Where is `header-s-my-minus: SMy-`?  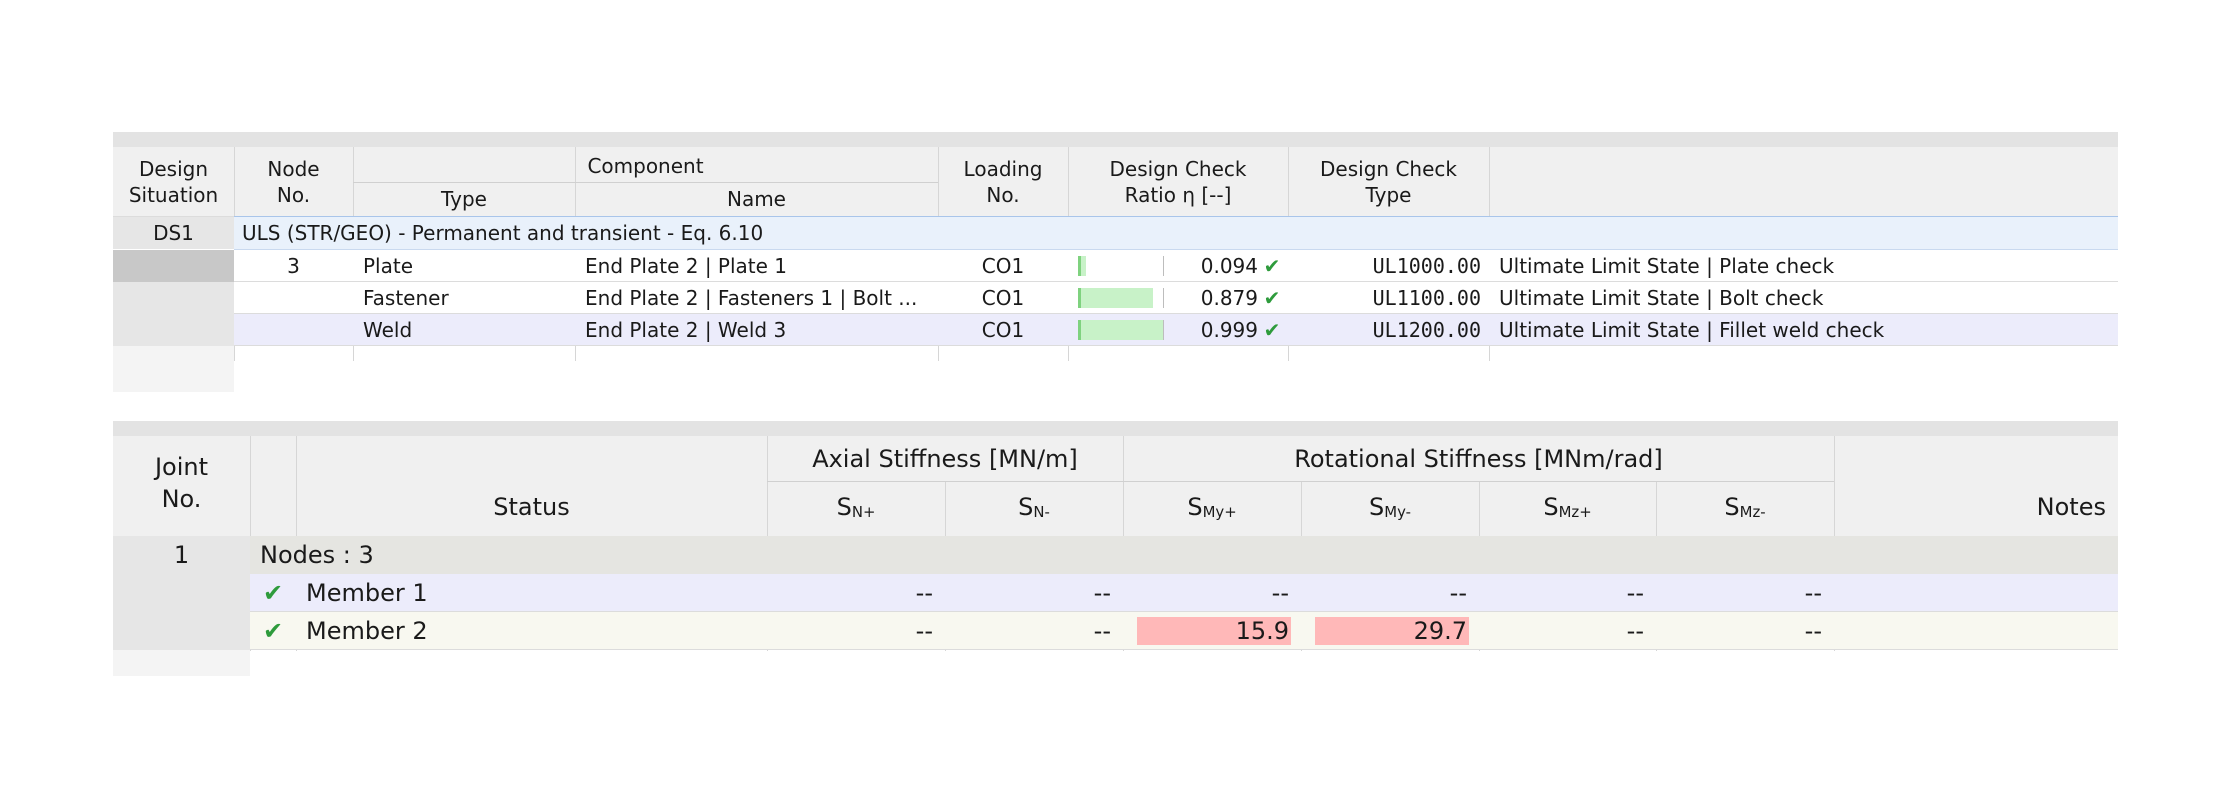
header-s-my-minus: SMy- is located at coordinates (1390, 509).